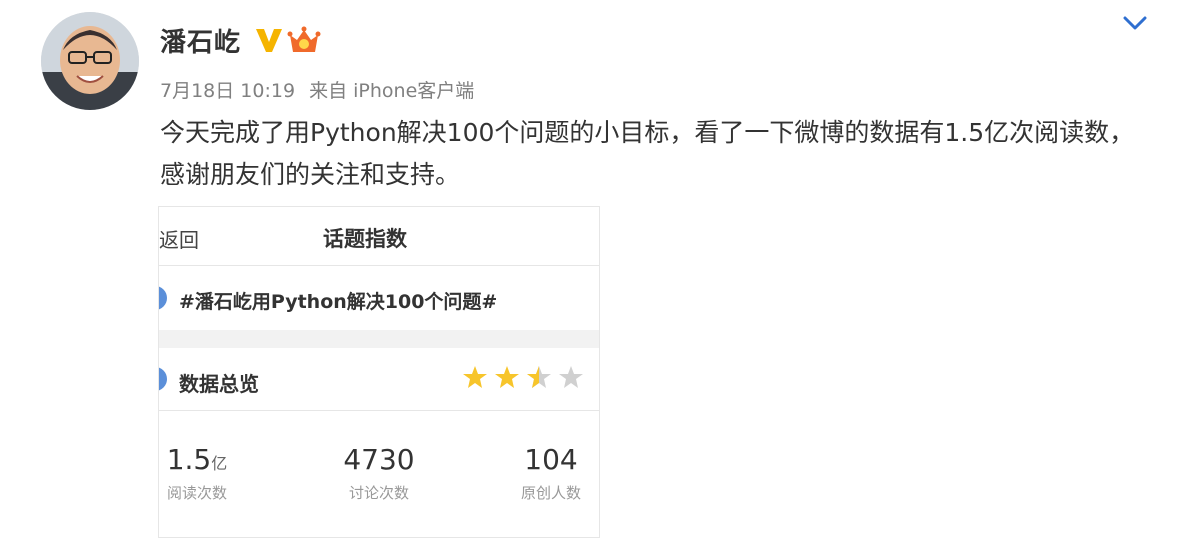 This screenshot has width=1180, height=540. I want to click on stat-label: 讨论次数, so click(378, 493).